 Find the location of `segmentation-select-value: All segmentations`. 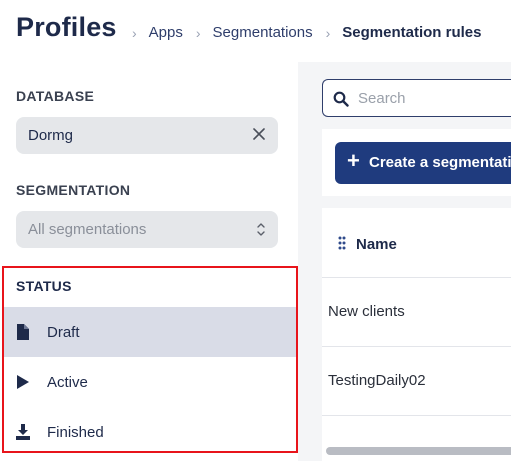

segmentation-select-value: All segmentations is located at coordinates (87, 229).